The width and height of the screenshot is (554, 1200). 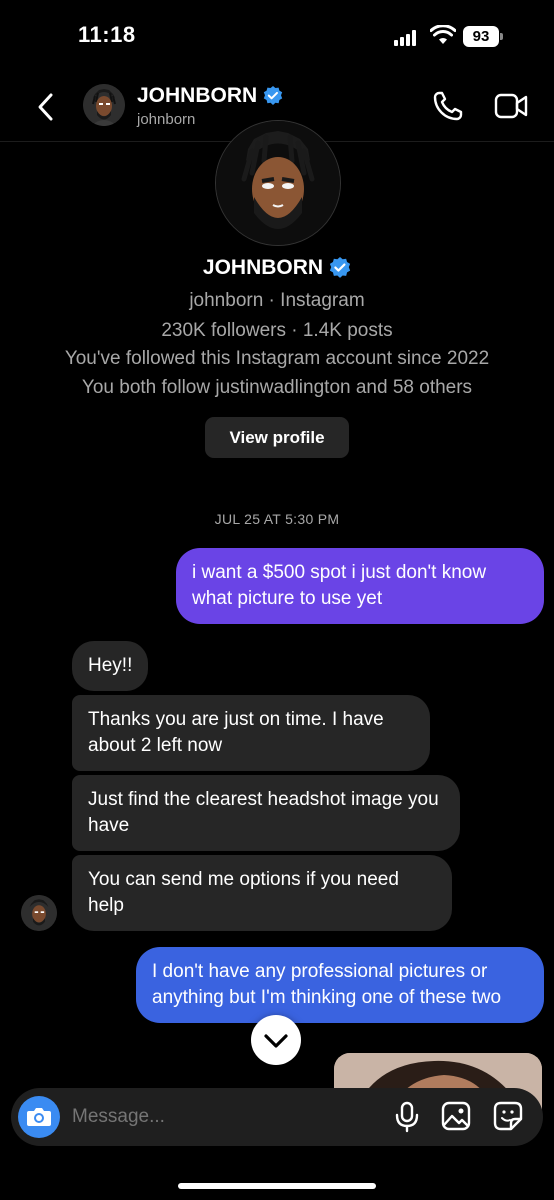 I want to click on incoming-message: Hey!!, so click(x=110, y=666).